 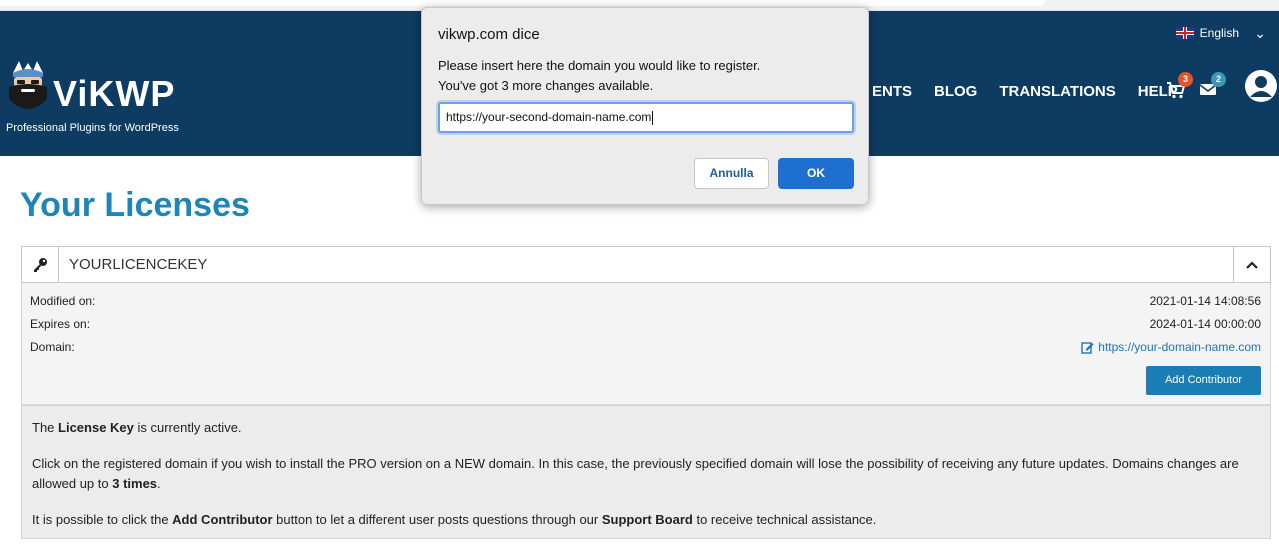 I want to click on expires-value: 2024-01-14 00:00:00, so click(x=1205, y=324).